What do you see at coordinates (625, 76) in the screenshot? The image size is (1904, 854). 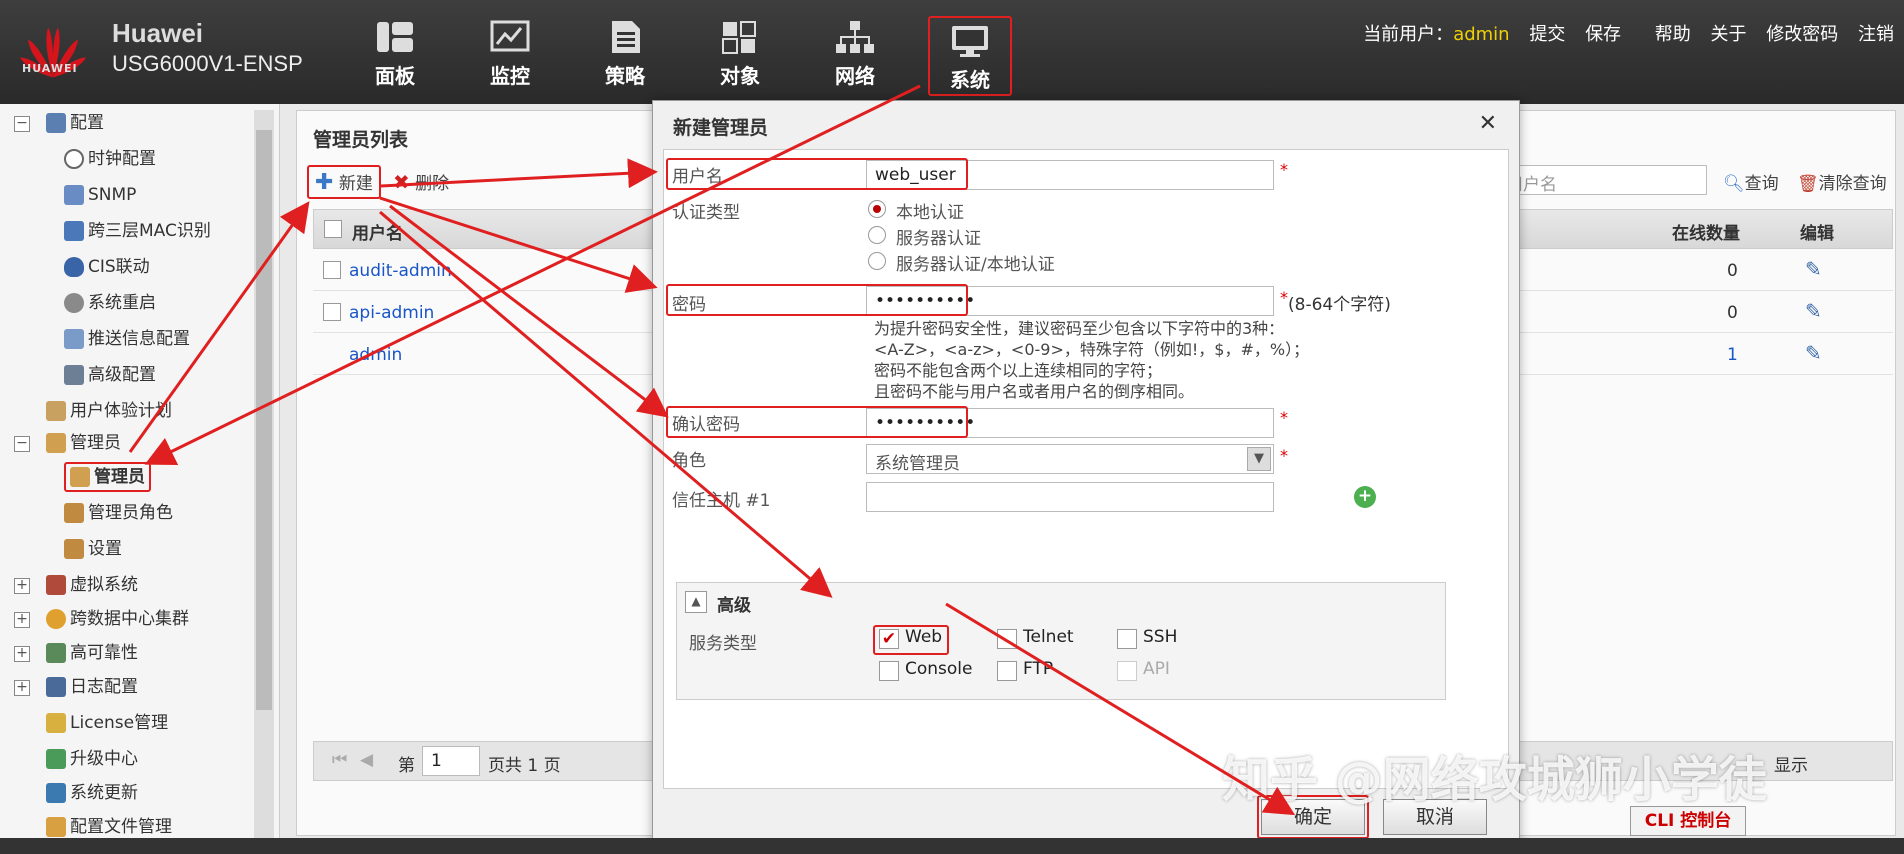 I see `nav-label: 策略` at bounding box center [625, 76].